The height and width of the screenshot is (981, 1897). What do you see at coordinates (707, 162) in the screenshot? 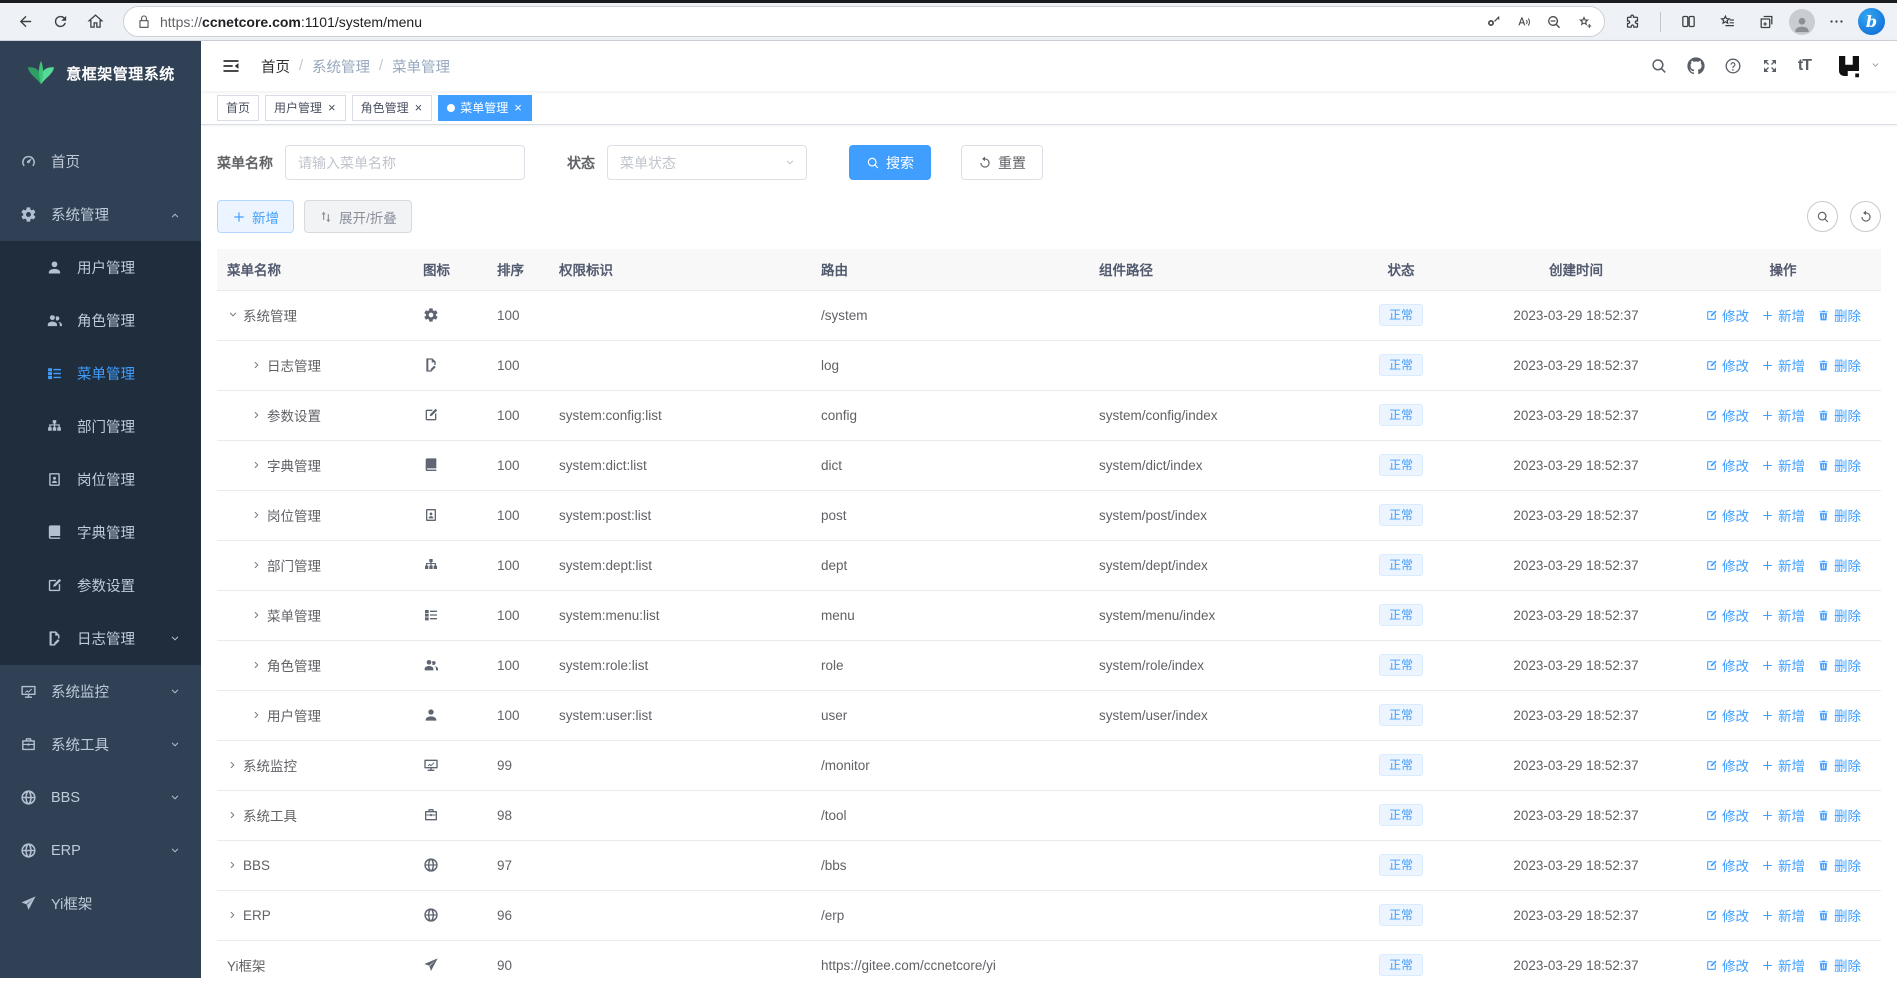
I see `status-select: 菜单状态` at bounding box center [707, 162].